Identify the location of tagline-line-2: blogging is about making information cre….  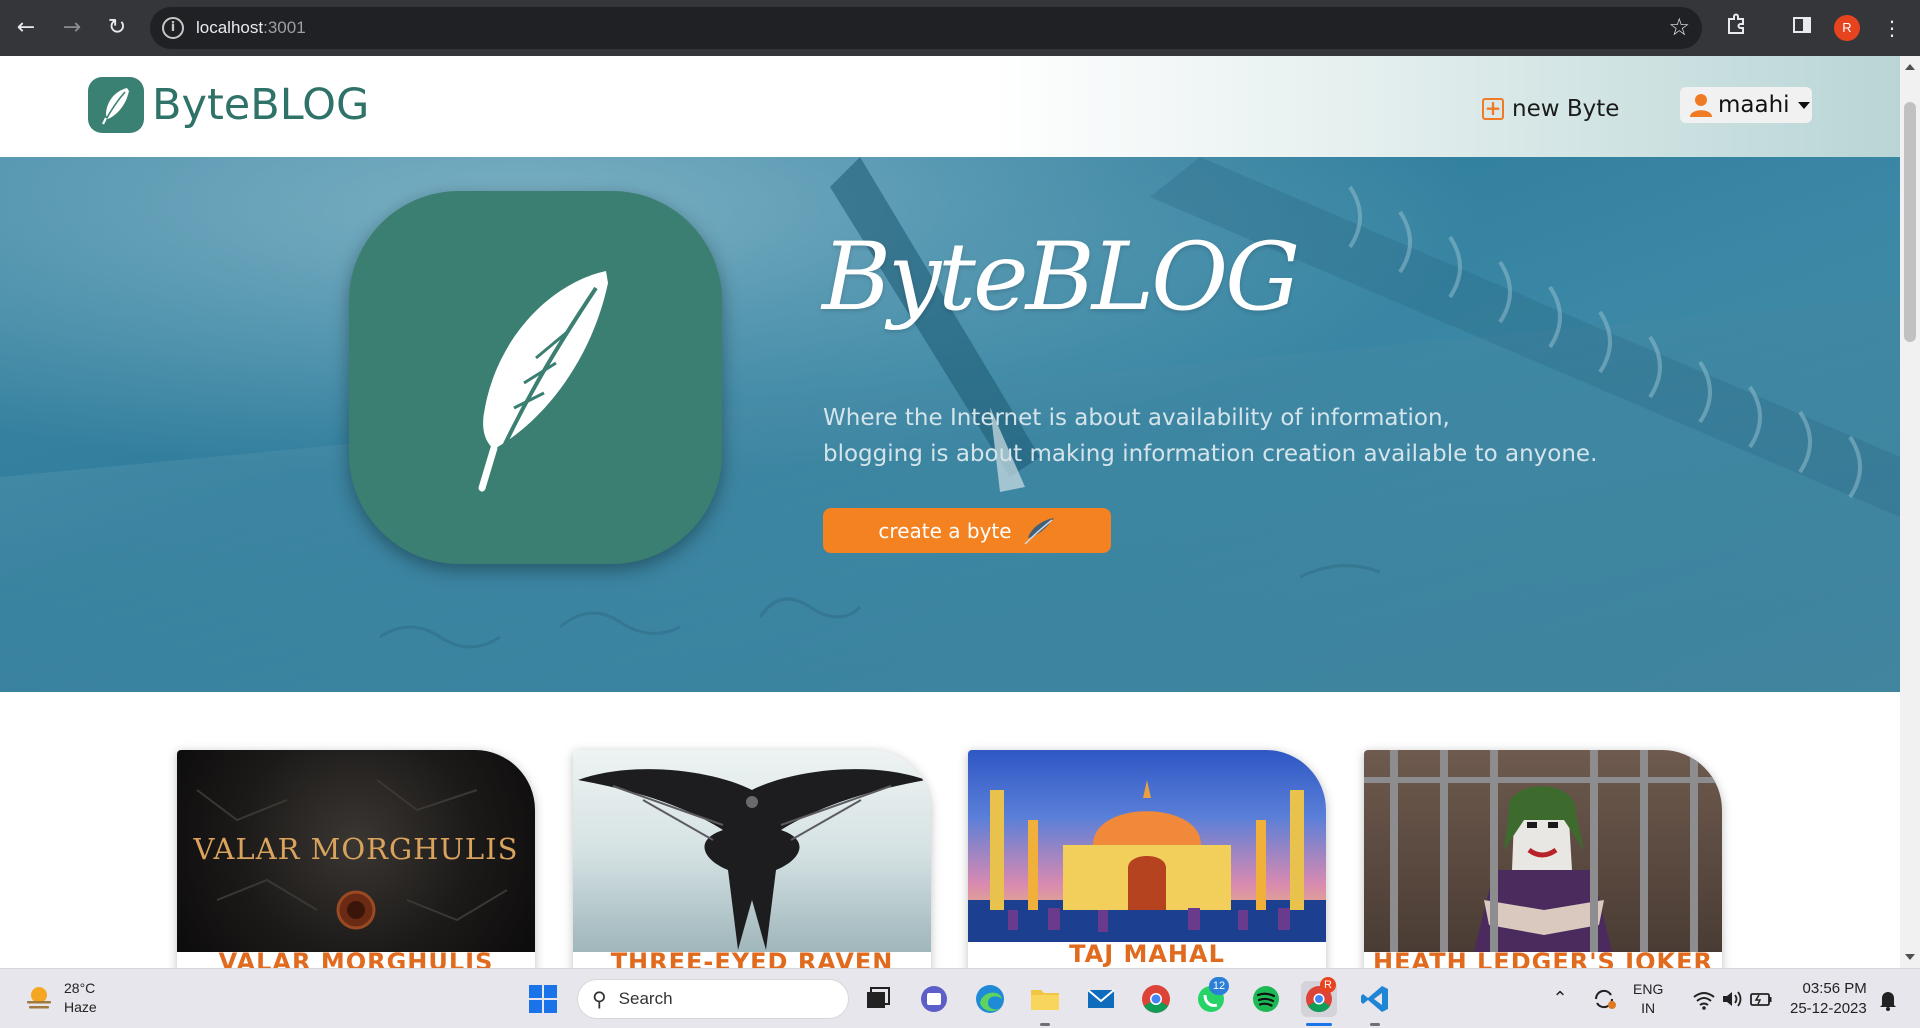
(1210, 454).